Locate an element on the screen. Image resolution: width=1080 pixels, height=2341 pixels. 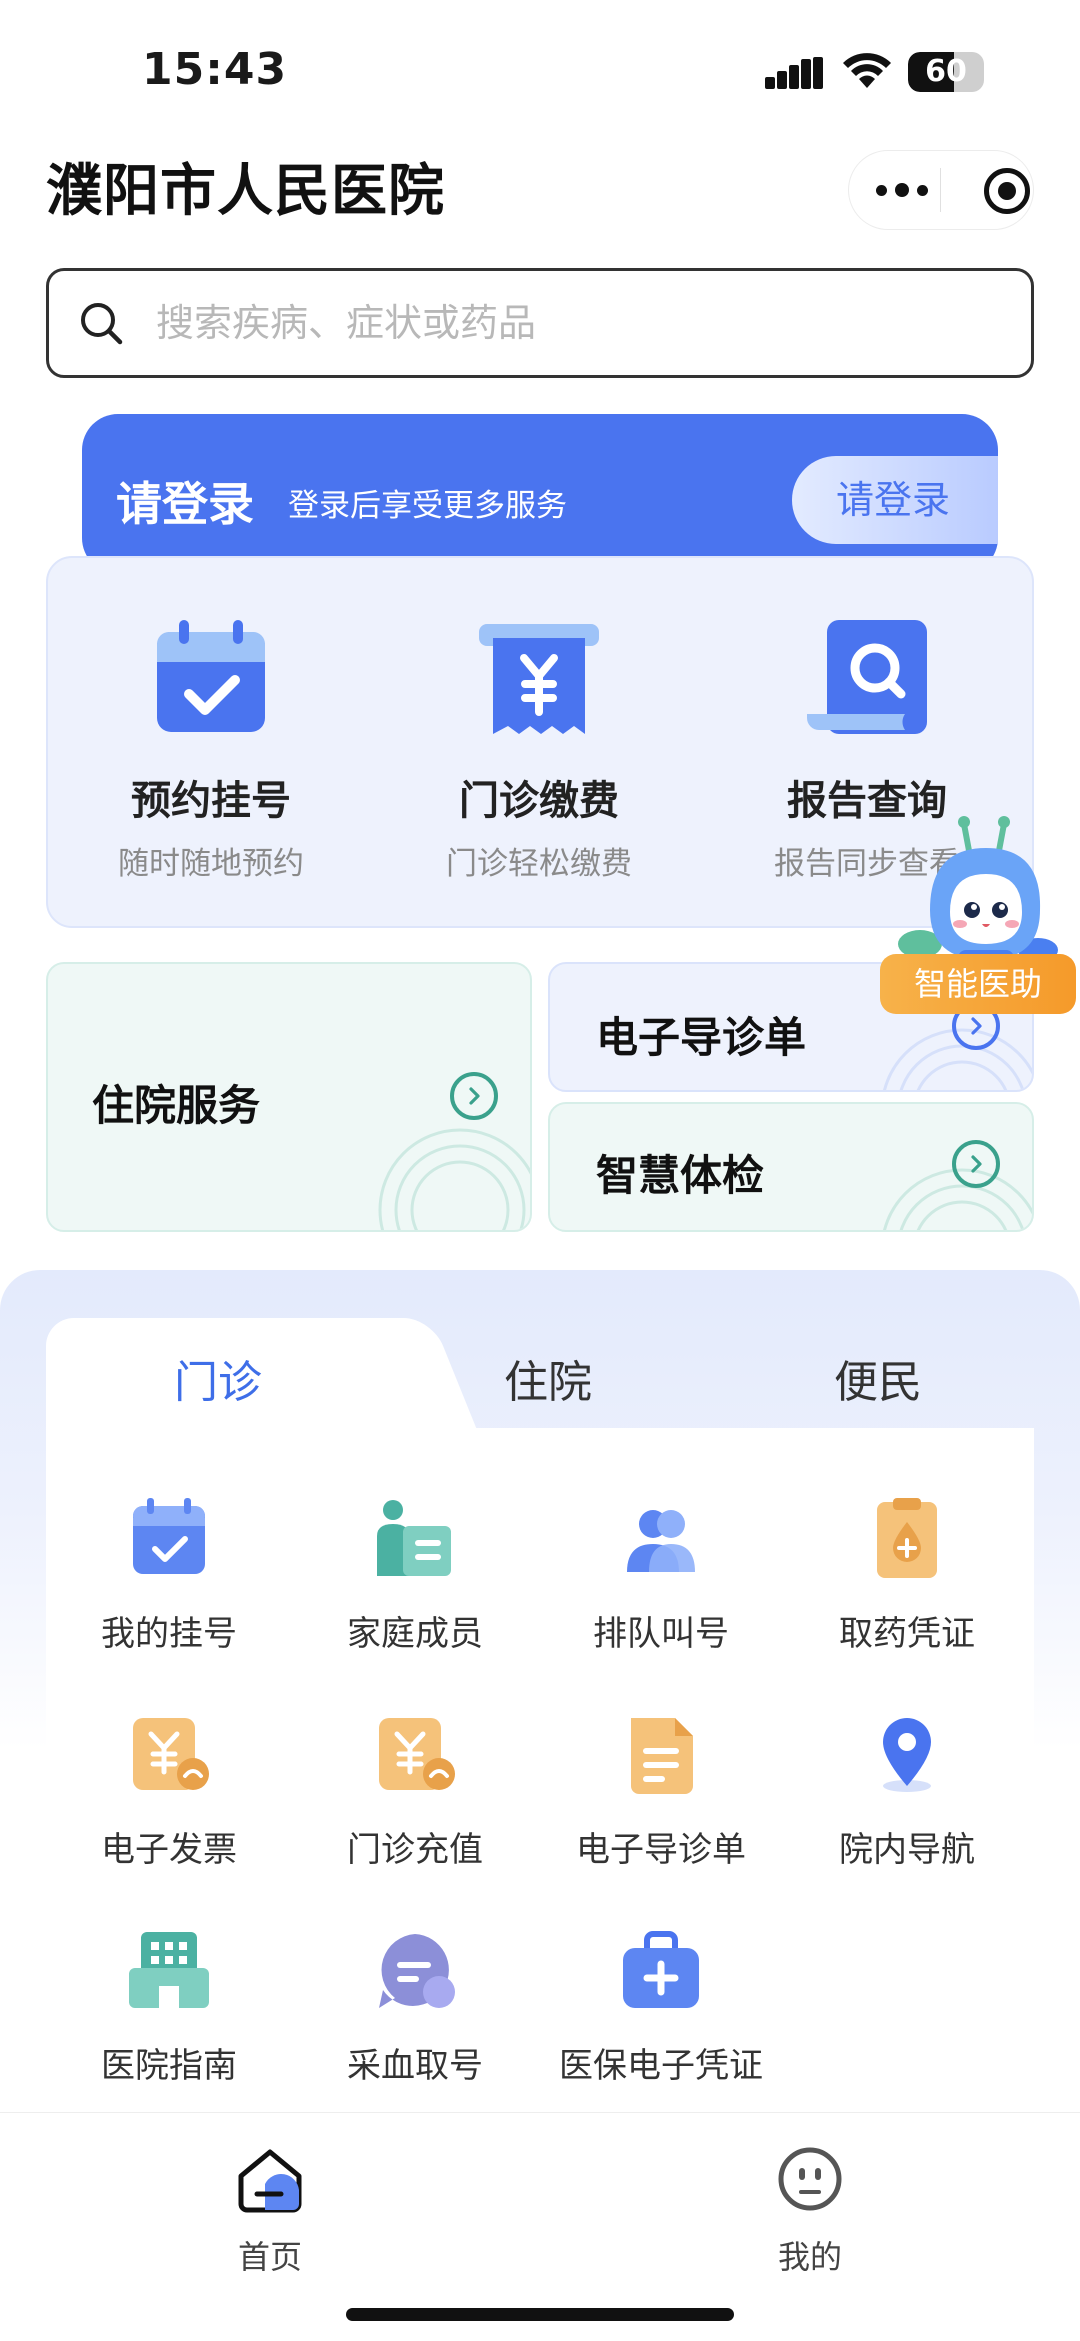
login-banner-subtitle: 登录后享受更多服务 is located at coordinates (427, 506).